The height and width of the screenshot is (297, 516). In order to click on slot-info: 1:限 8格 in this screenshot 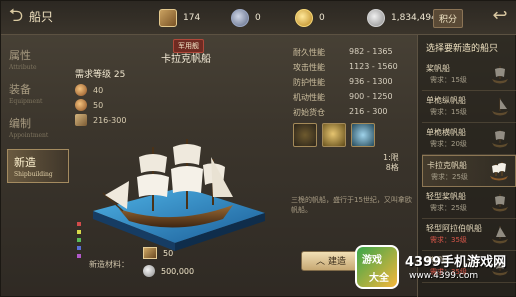, I will do `click(391, 163)`.